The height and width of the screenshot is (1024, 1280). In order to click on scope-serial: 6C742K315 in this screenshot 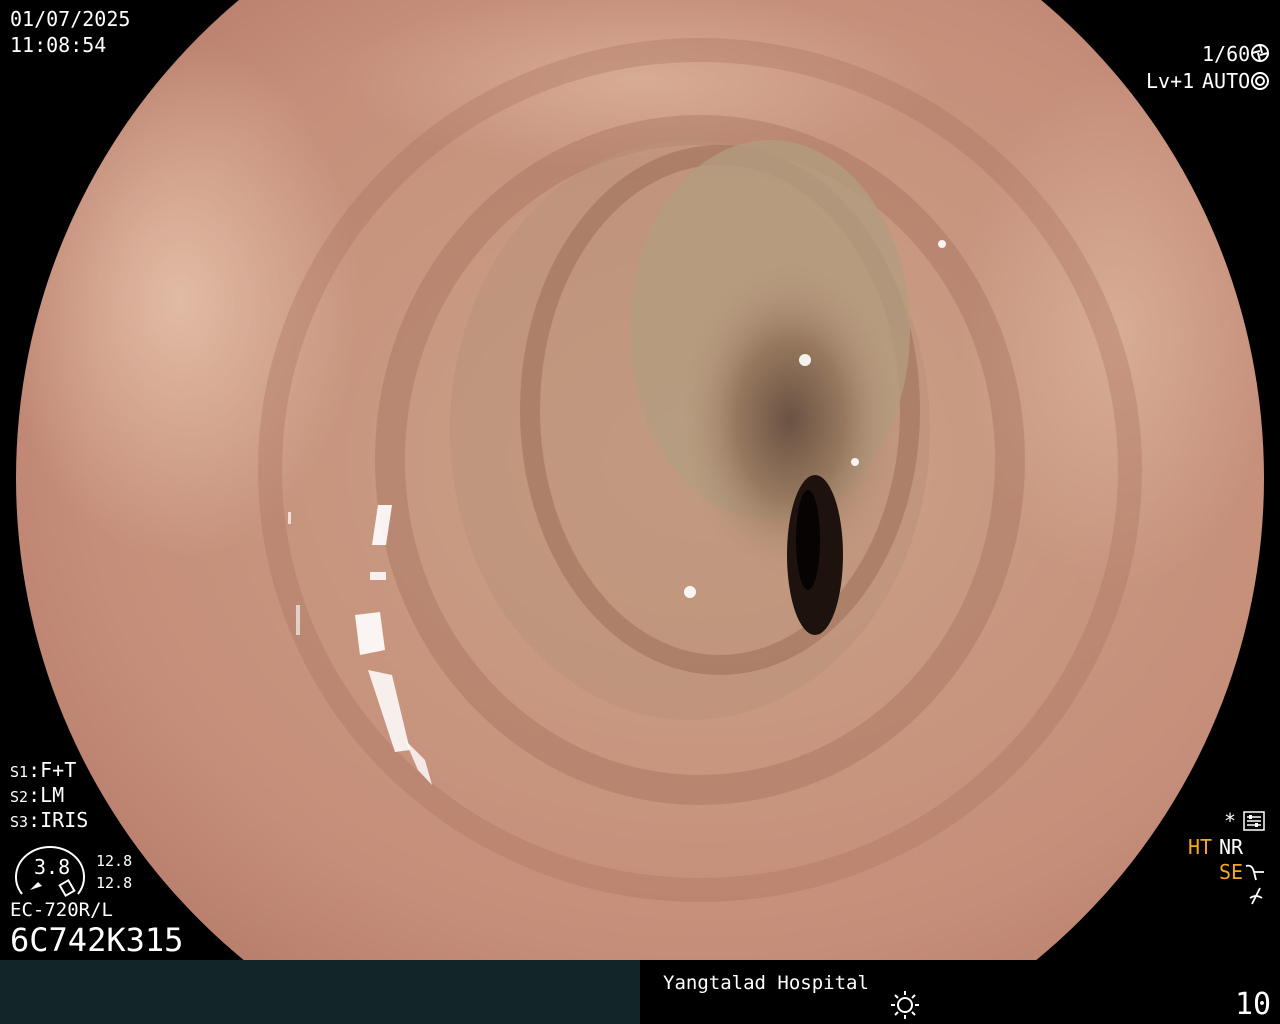, I will do `click(97, 940)`.